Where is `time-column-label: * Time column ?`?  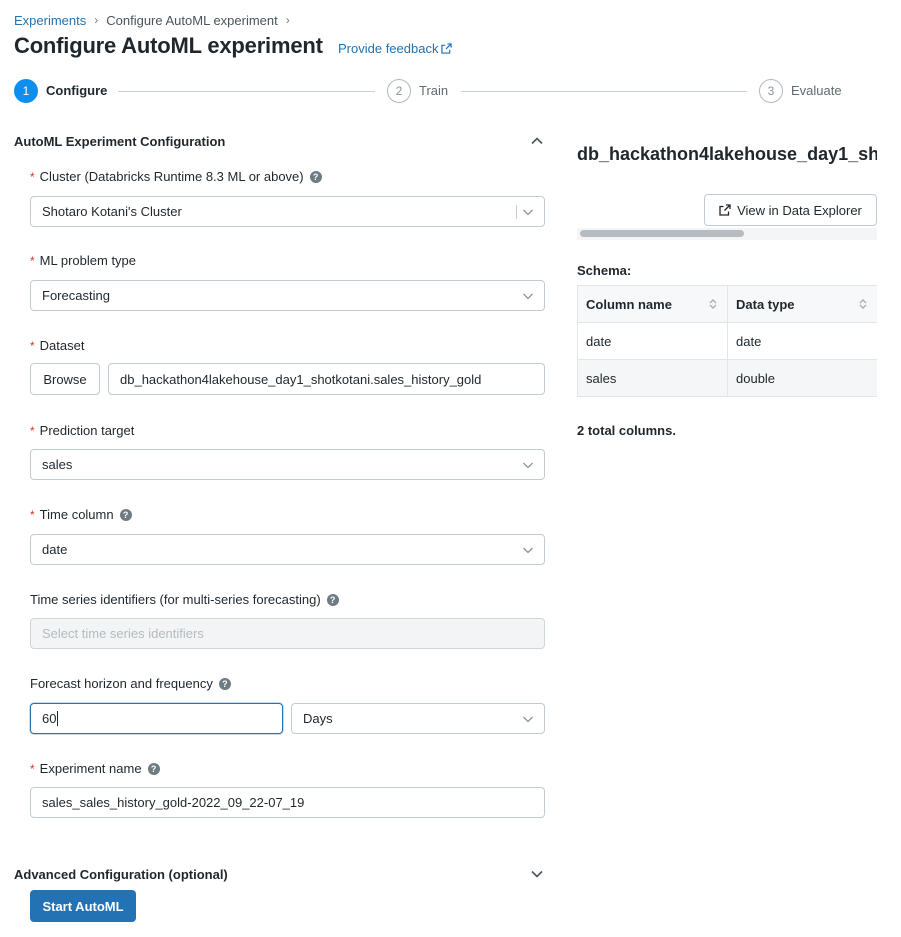 time-column-label: * Time column ? is located at coordinates (81, 514).